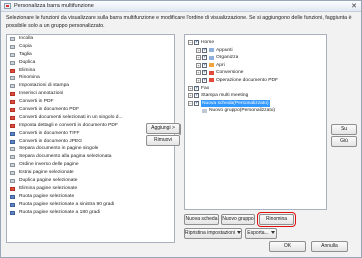  I want to click on pdf-document-icon, so click(12, 110).